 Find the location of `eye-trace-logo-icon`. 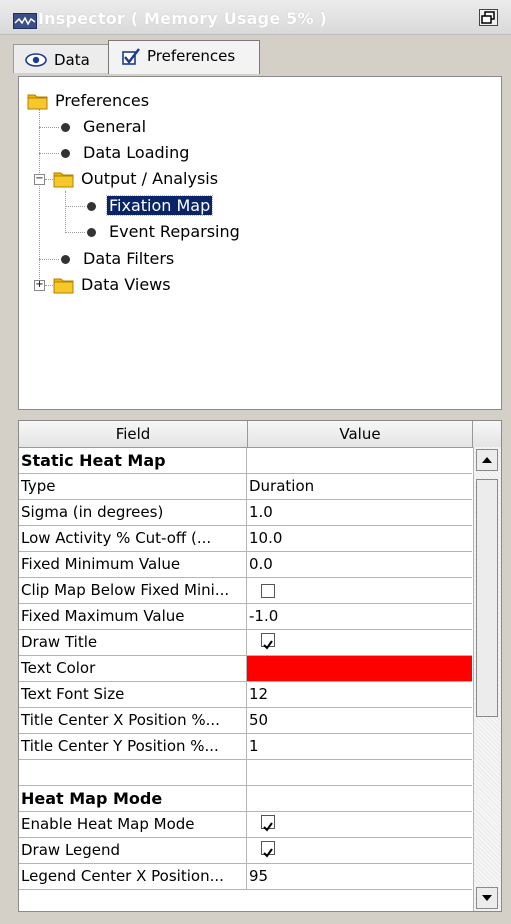

eye-trace-logo-icon is located at coordinates (25, 21).